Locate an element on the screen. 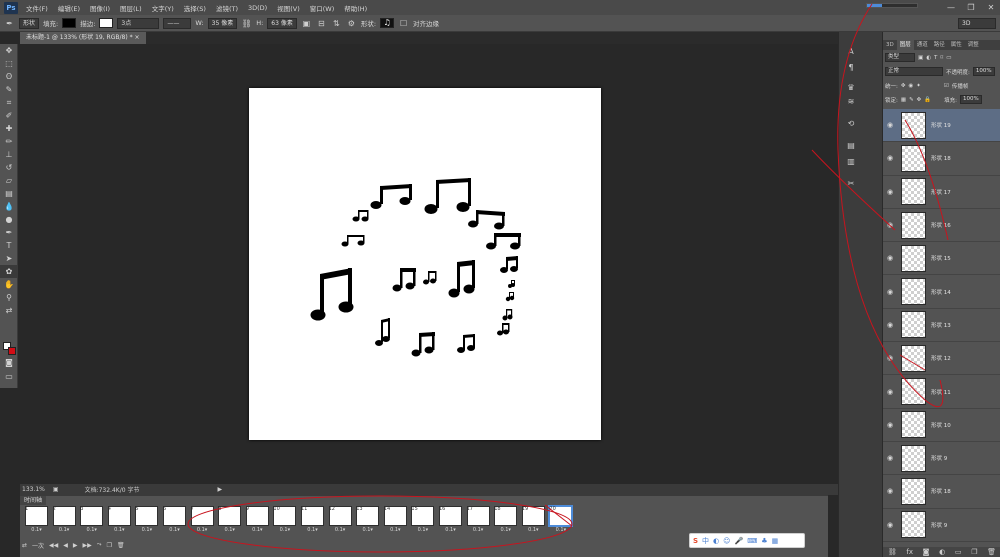 The width and height of the screenshot is (1000, 557). animation-frame: 15 0.1▾ is located at coordinates (422, 520).